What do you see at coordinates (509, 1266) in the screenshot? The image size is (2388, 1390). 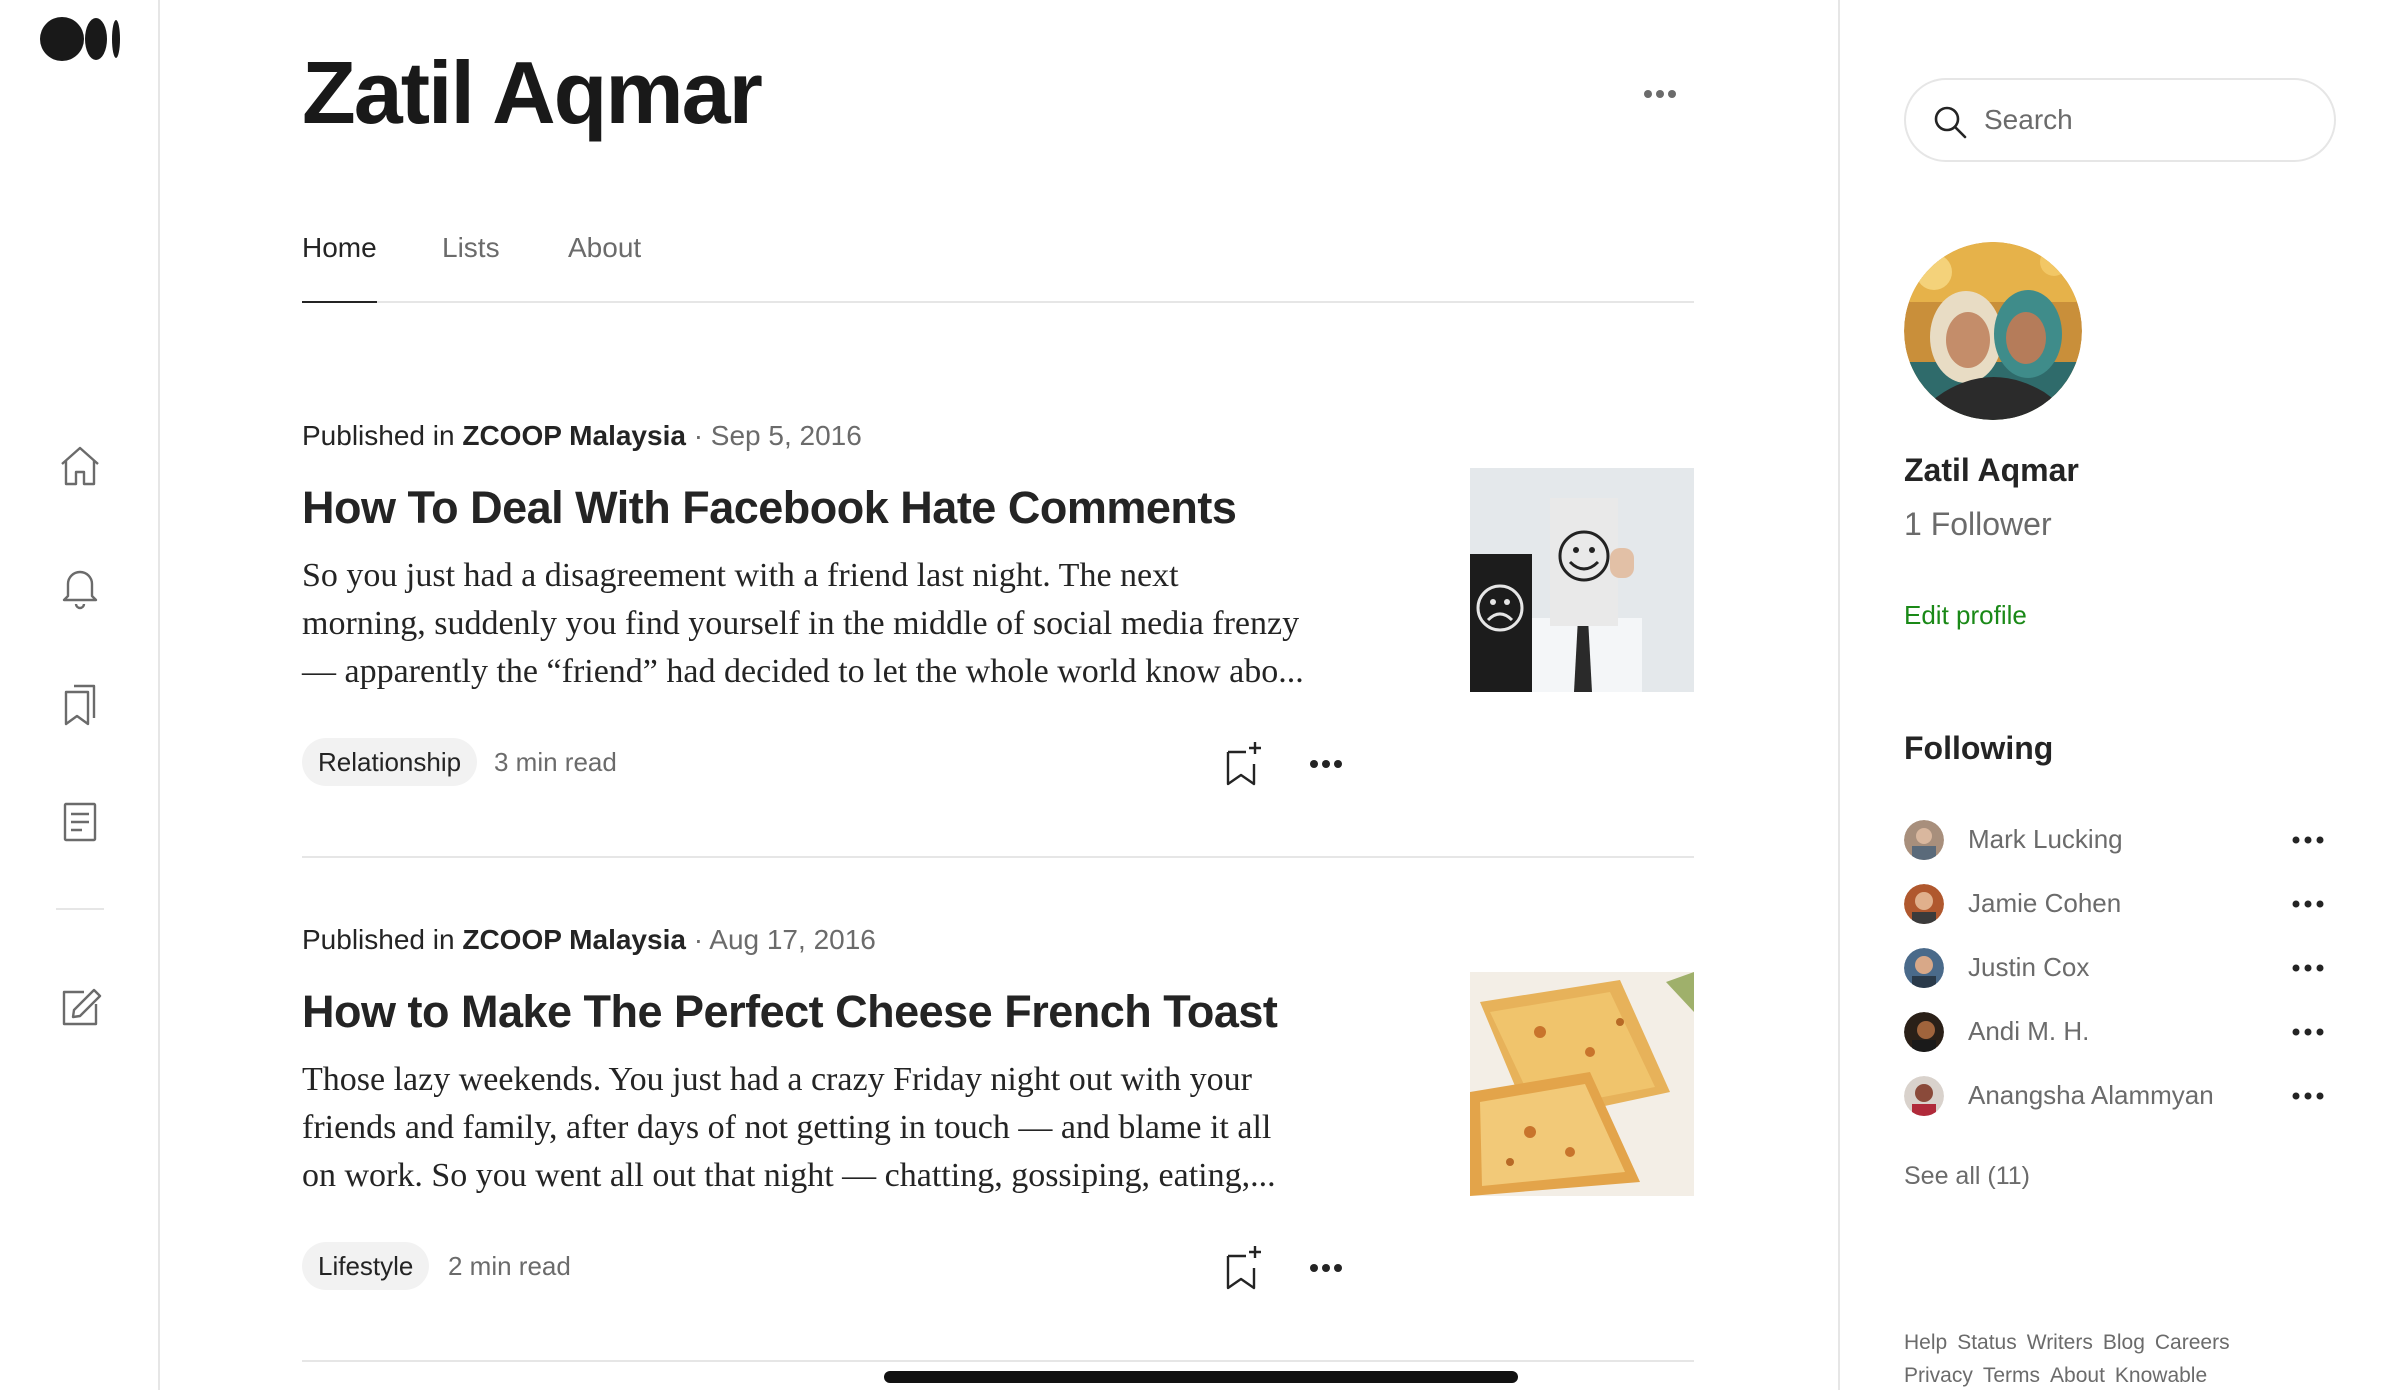 I see `read-time: 2 min read` at bounding box center [509, 1266].